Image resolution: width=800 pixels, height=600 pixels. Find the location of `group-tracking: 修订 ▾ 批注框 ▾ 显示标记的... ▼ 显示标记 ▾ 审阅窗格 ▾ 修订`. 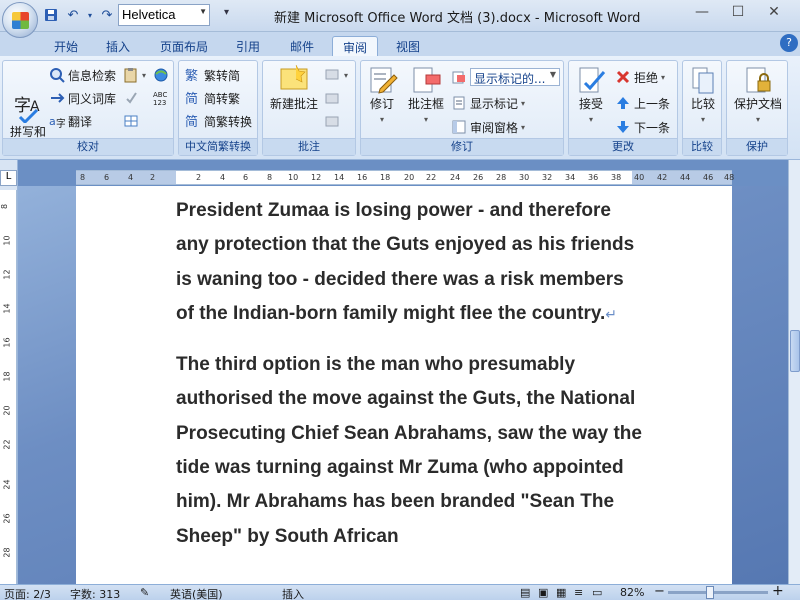

group-tracking: 修订 ▾ 批注框 ▾ 显示标记的... ▼ 显示标记 ▾ 审阅窗格 ▾ 修订 is located at coordinates (462, 108).